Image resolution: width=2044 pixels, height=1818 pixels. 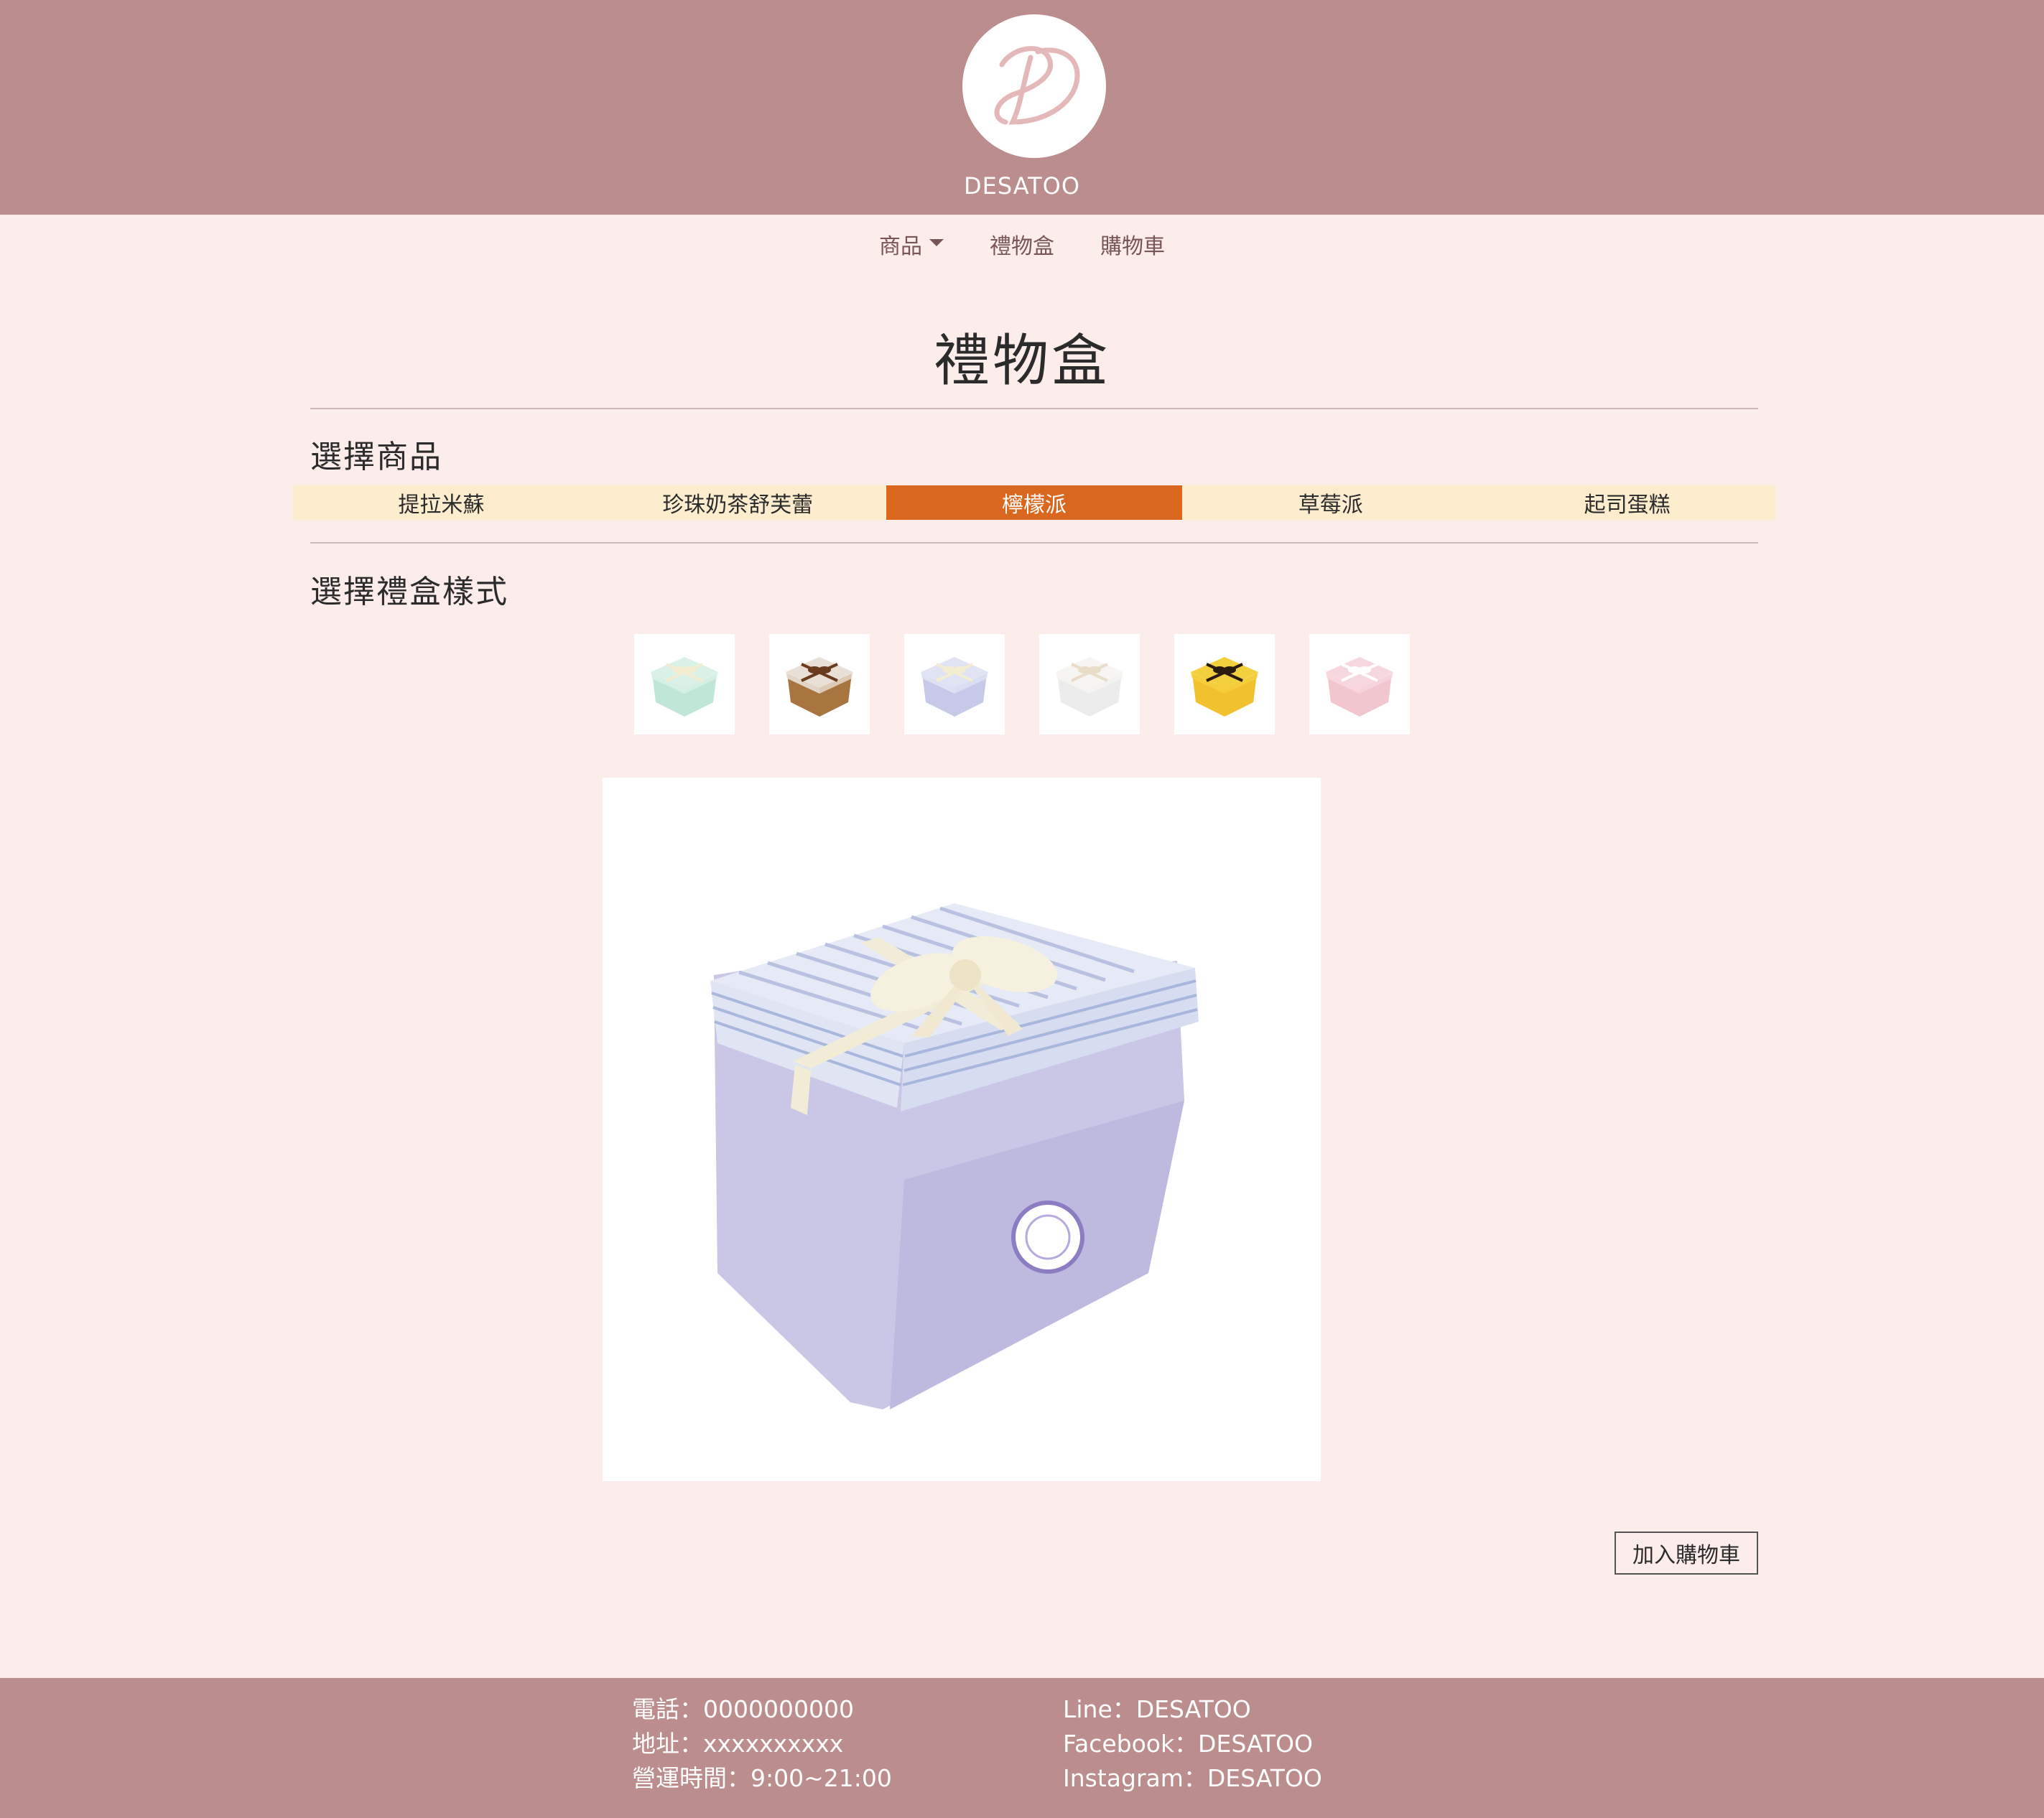 I want to click on nav-item-products: 商品, so click(x=911, y=244).